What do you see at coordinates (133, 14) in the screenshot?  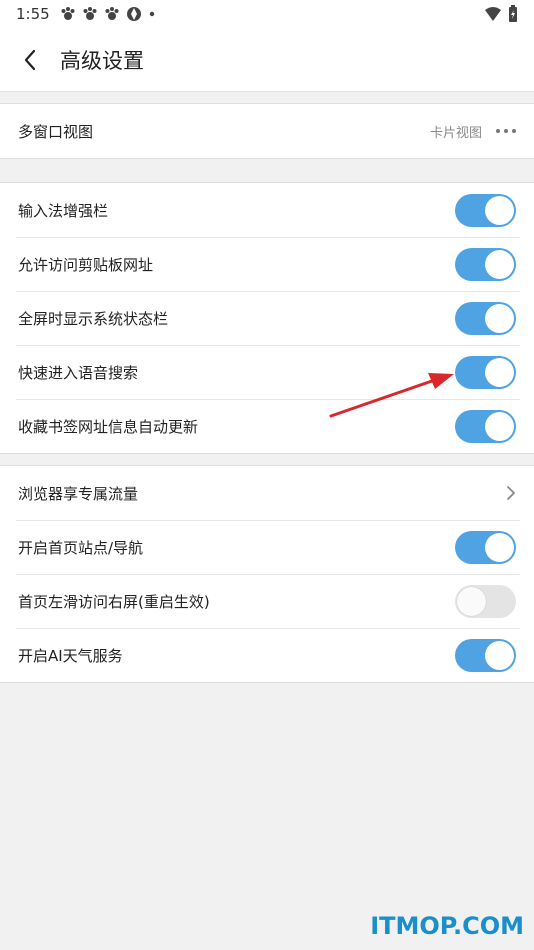 I see `aperture-icon` at bounding box center [133, 14].